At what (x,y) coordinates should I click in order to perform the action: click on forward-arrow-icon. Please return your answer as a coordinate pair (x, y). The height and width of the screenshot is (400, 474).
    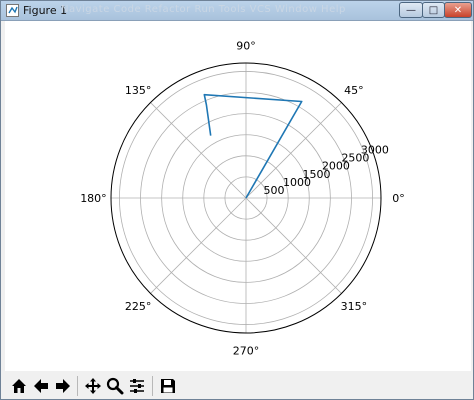
    Looking at the image, I should click on (63, 386).